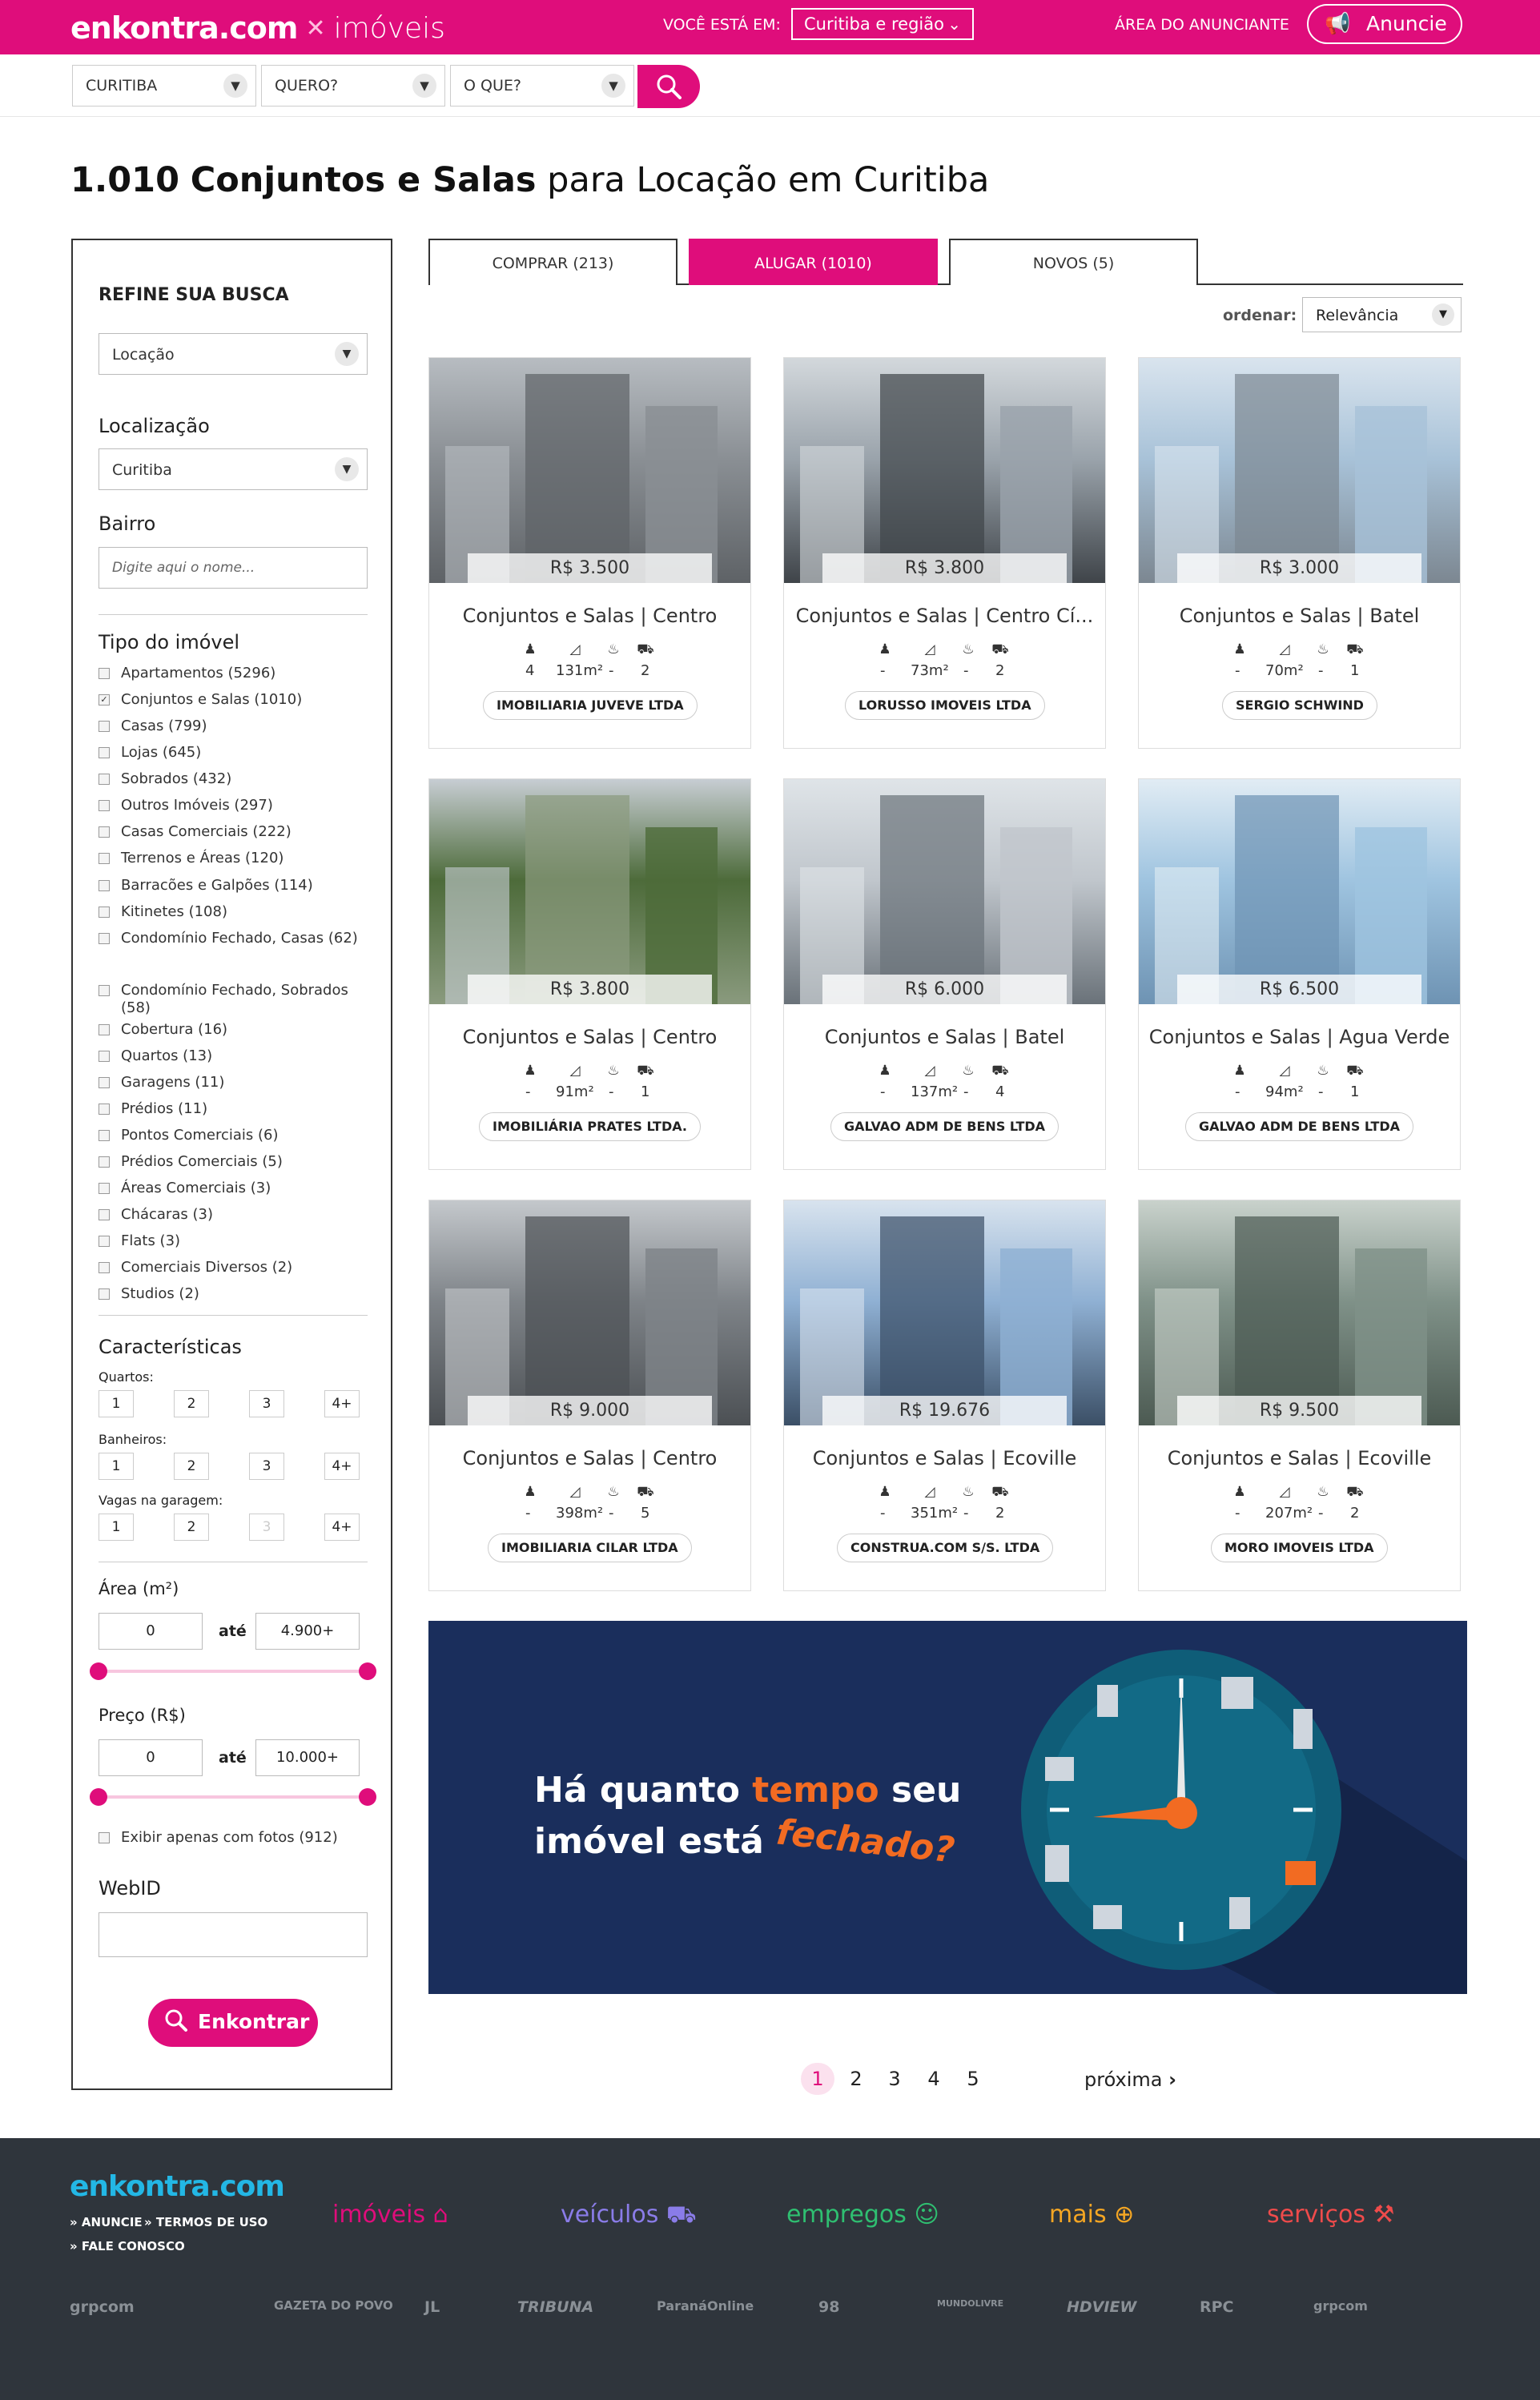 This screenshot has width=1540, height=2400. What do you see at coordinates (257, 28) in the screenshot?
I see `site-logo: enkontra.com ✕ imóveis` at bounding box center [257, 28].